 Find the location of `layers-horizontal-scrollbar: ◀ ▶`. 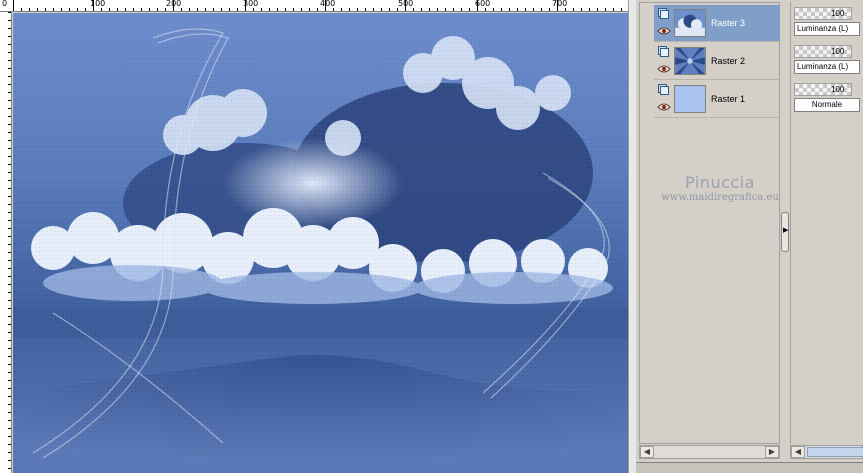

layers-horizontal-scrollbar: ◀ ▶ is located at coordinates (709, 452).